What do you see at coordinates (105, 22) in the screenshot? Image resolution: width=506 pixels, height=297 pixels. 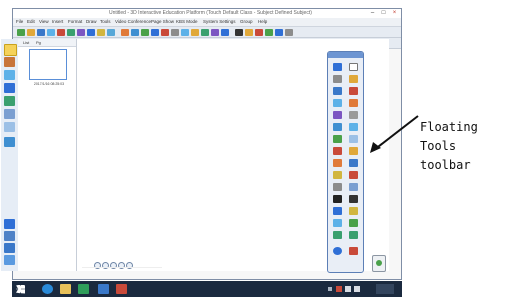 I see `menu-tools: Tools` at bounding box center [105, 22].